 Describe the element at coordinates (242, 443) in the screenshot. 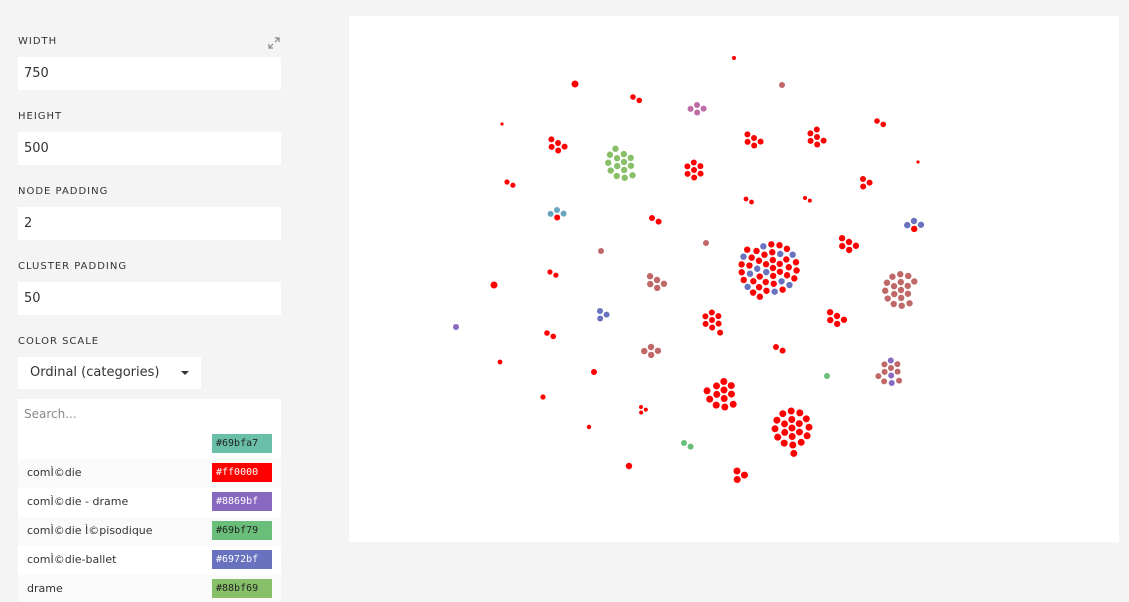

I see `color-swatch: #69bfa7` at that location.